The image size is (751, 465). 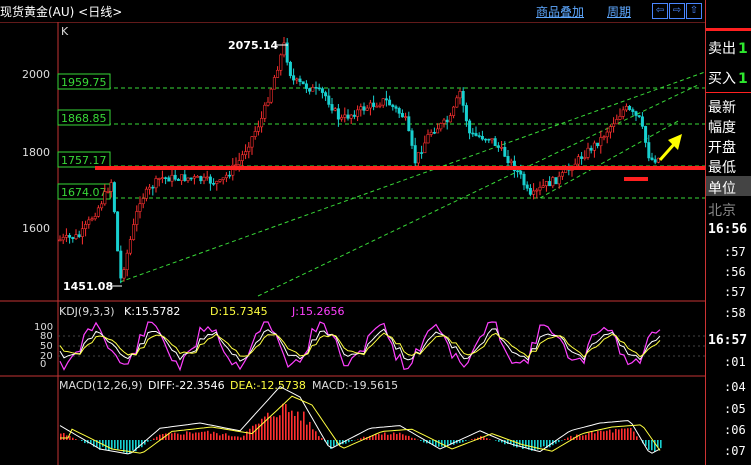 I want to click on kdj-d-value: D:15.7345, so click(x=239, y=311).